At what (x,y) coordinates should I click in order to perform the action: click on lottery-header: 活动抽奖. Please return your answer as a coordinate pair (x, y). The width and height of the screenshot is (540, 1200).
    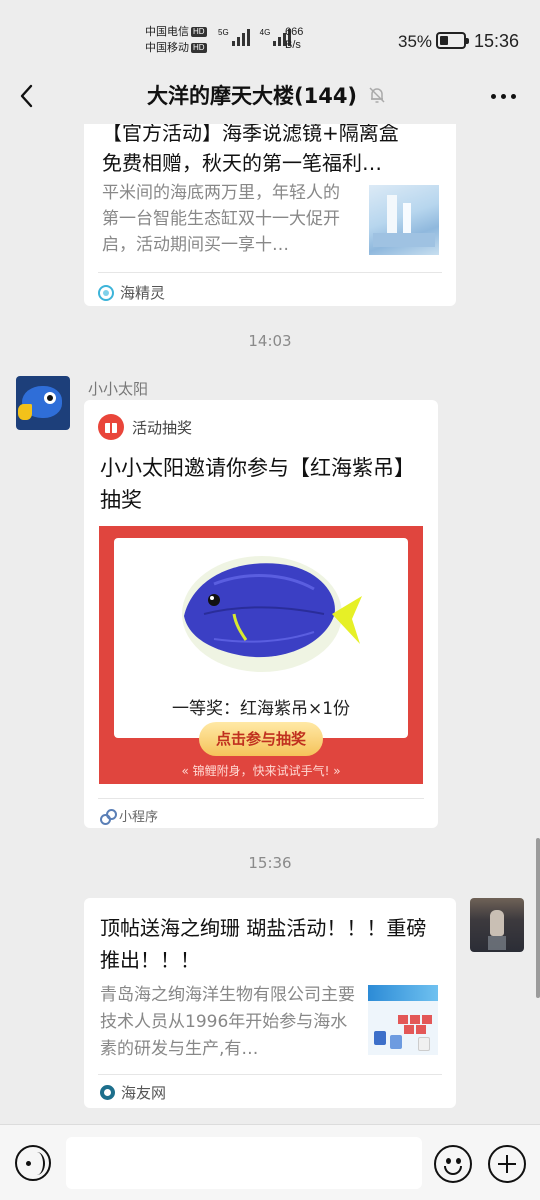
    Looking at the image, I should click on (145, 427).